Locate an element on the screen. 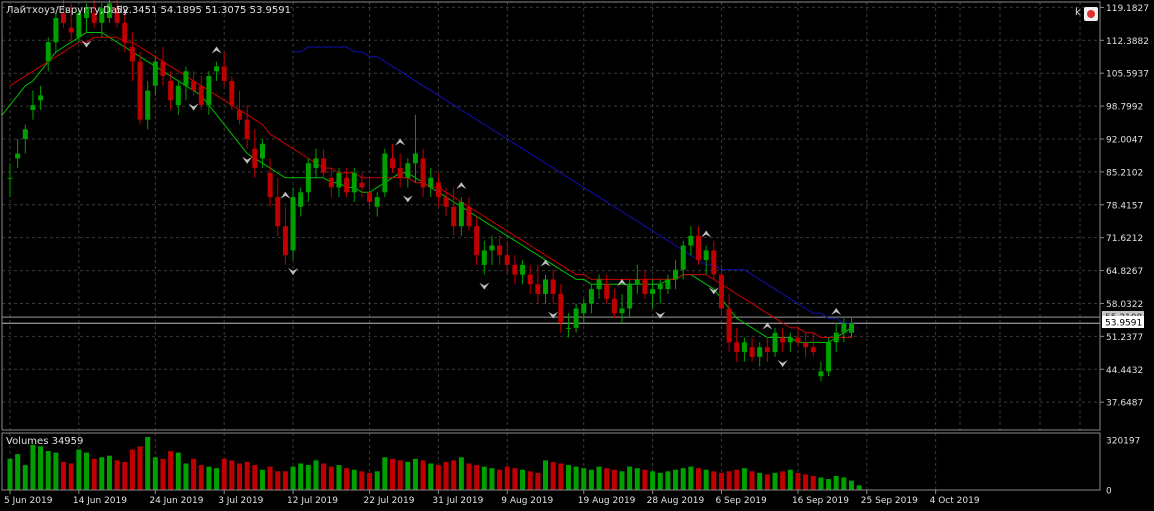 This screenshot has height=511, width=1154. close-icon is located at coordinates (1091, 14).